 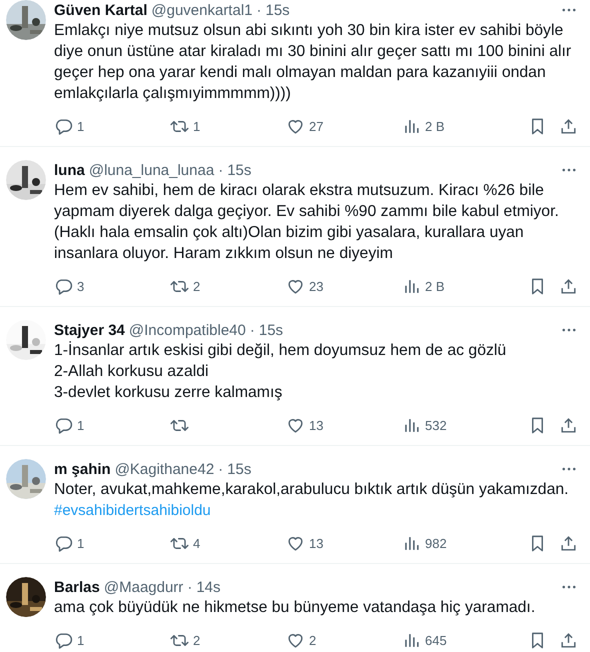 What do you see at coordinates (196, 126) in the screenshot?
I see `repost-count: 1` at bounding box center [196, 126].